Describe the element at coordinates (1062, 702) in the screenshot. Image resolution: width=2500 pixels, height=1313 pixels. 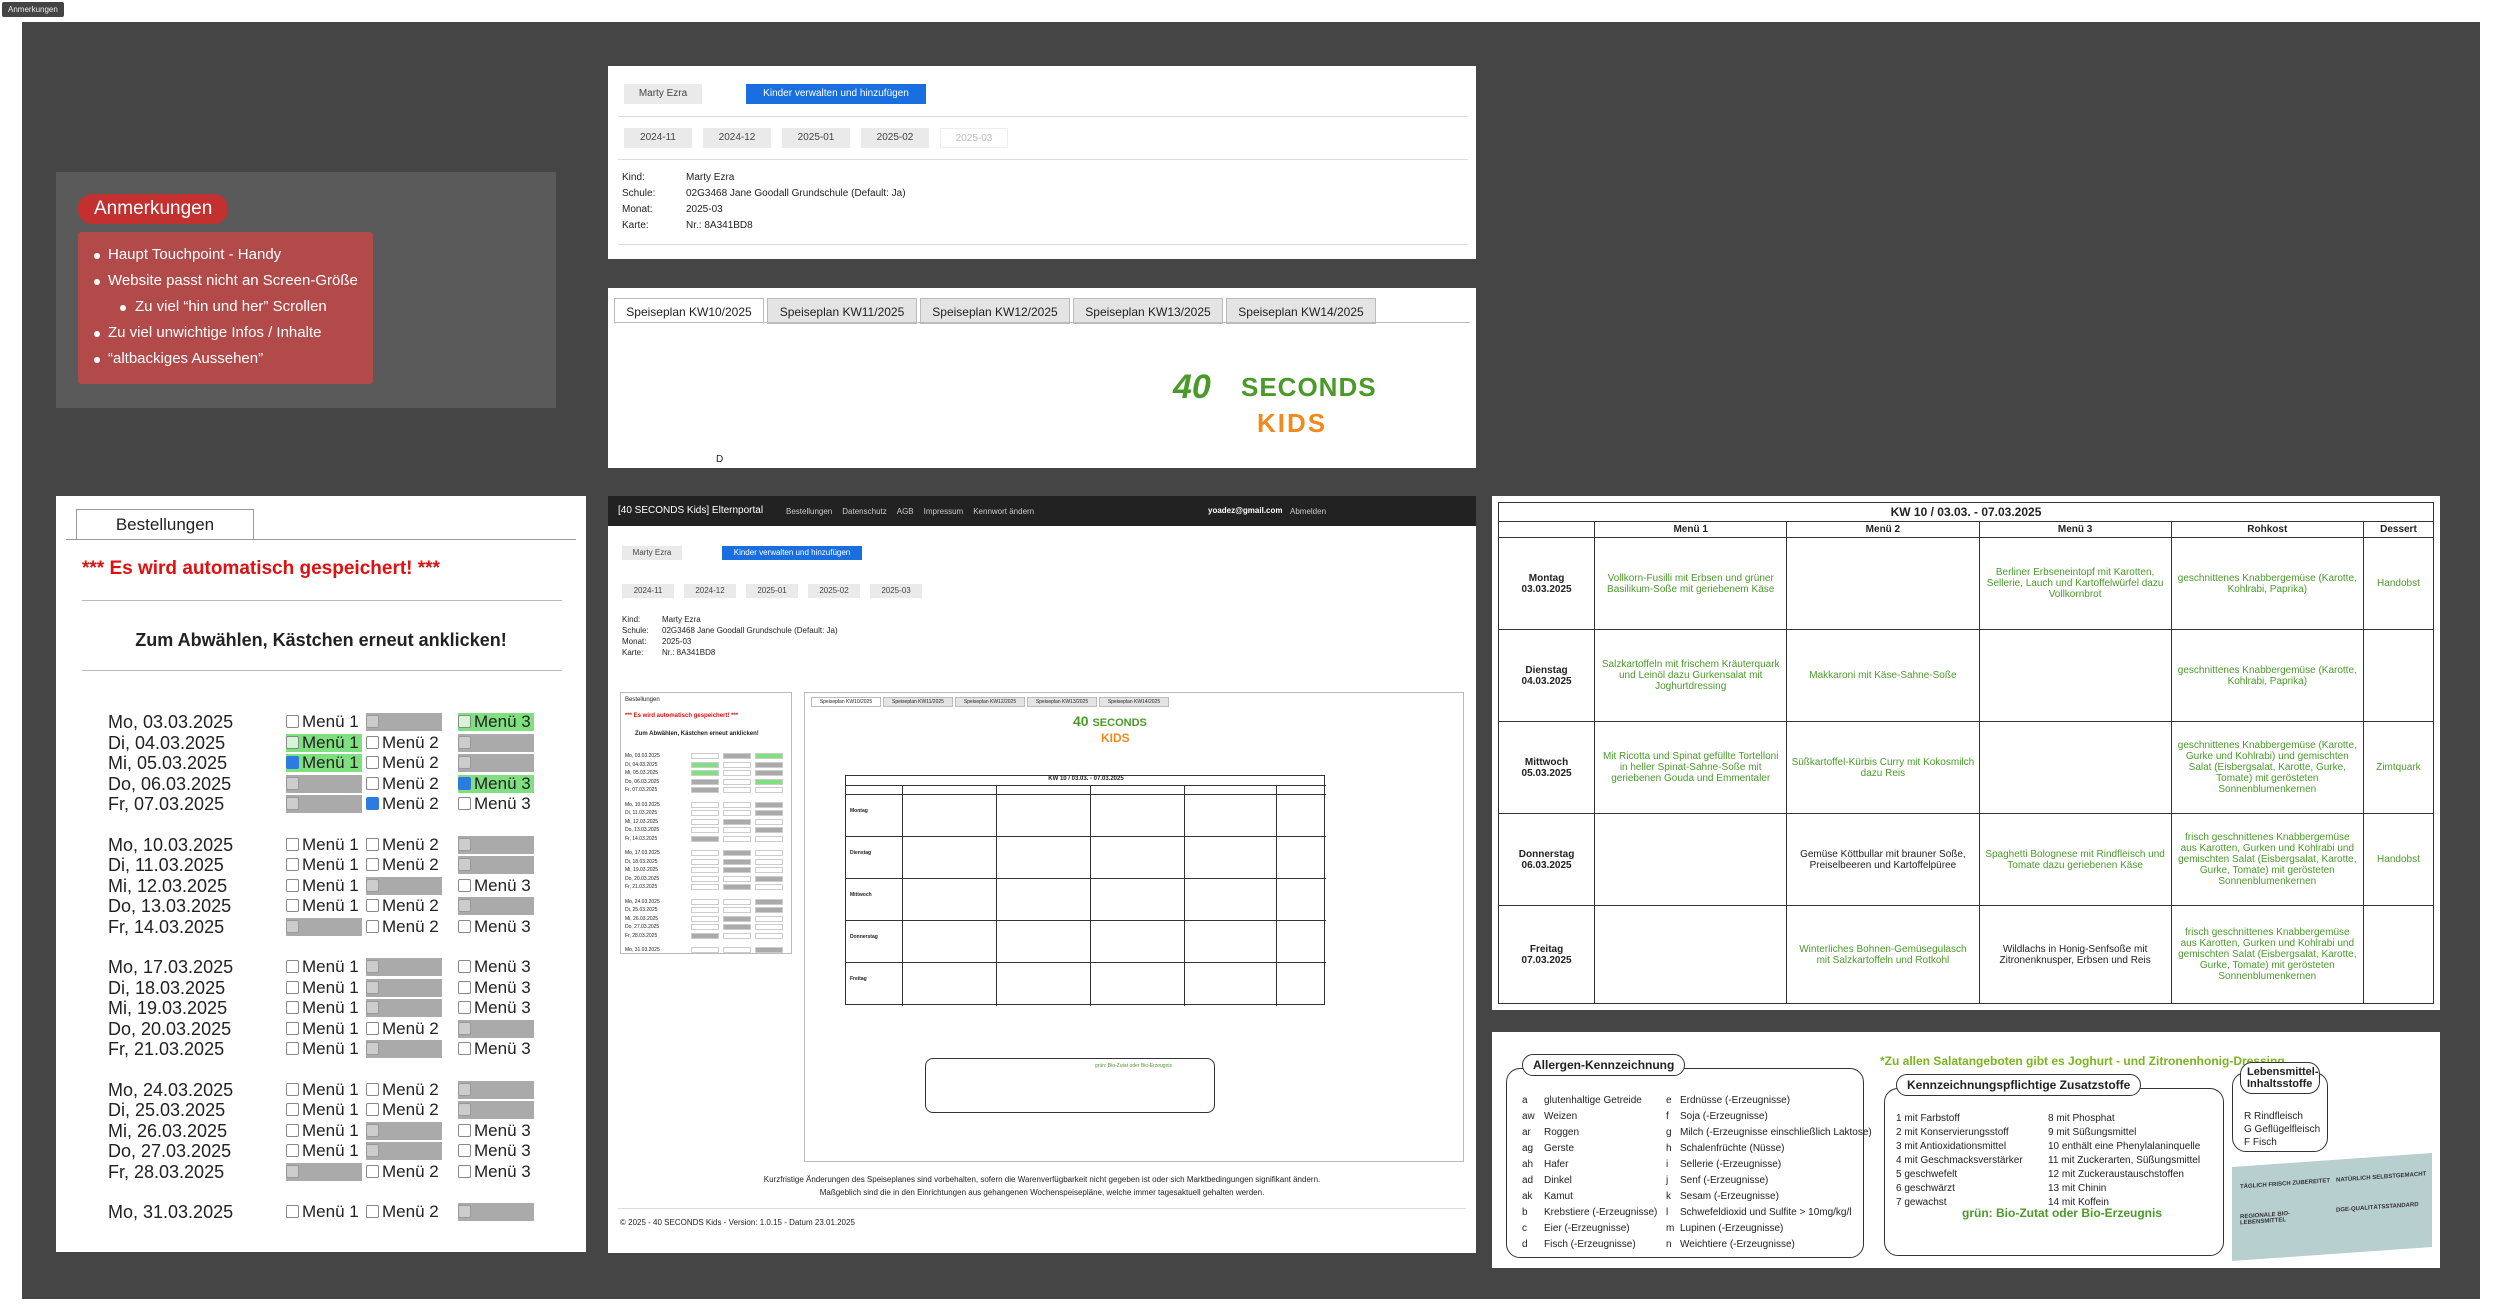
I see `mini-tab: Speiseplan KW13/2025` at that location.